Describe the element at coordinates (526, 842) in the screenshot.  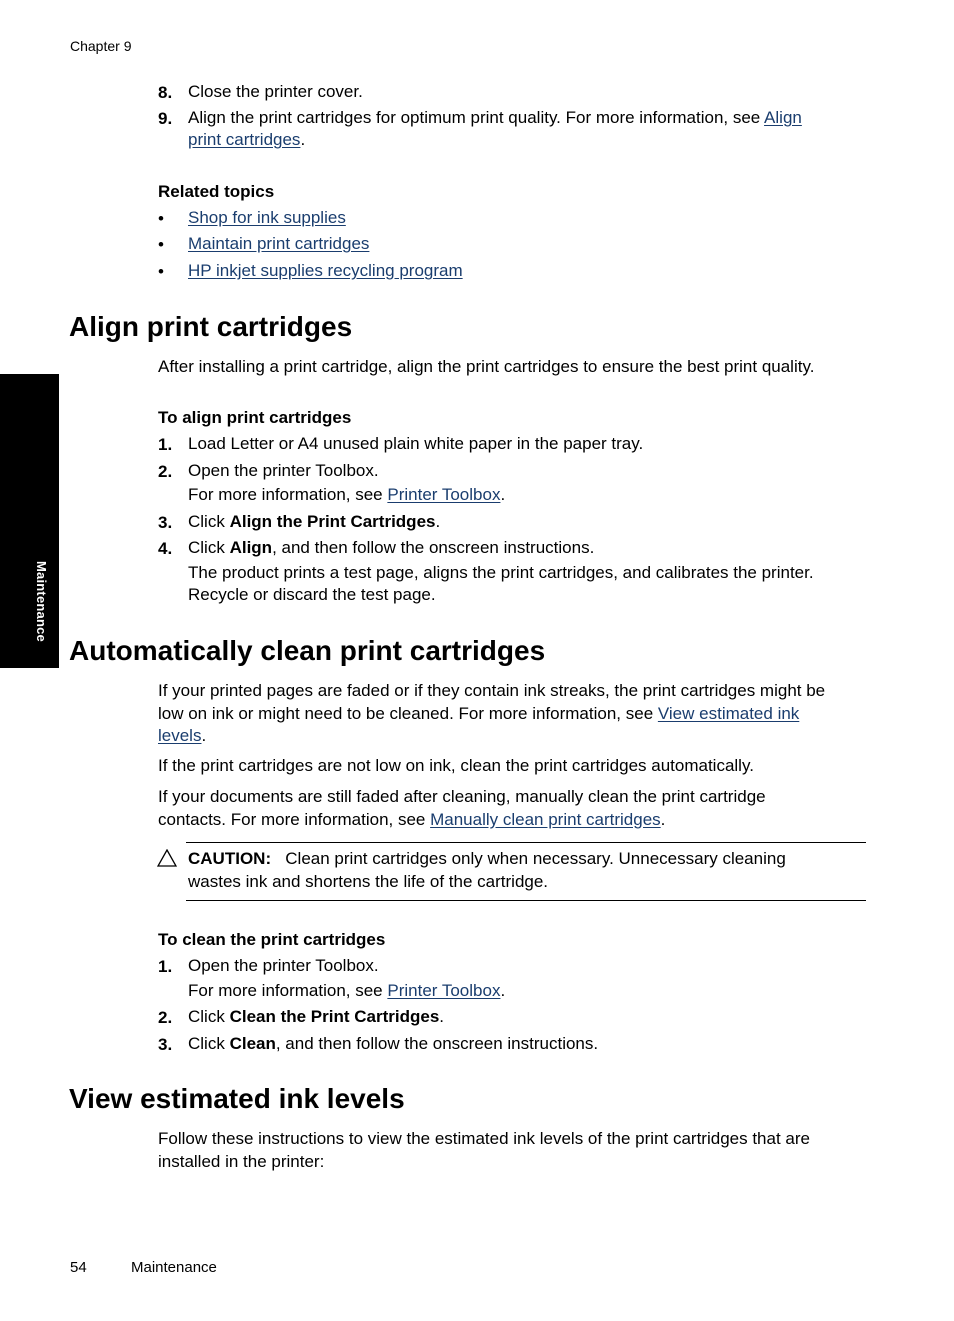
I see `caution-top-rule` at that location.